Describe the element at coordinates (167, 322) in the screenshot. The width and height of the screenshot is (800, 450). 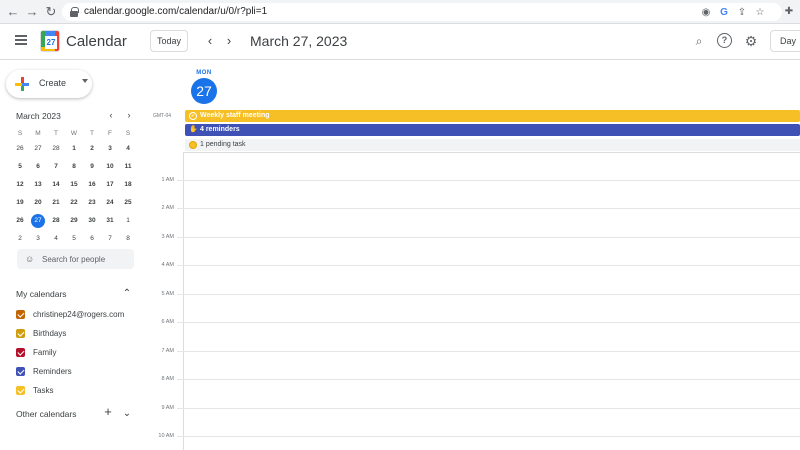
I see `hour-label: 6 AM` at that location.